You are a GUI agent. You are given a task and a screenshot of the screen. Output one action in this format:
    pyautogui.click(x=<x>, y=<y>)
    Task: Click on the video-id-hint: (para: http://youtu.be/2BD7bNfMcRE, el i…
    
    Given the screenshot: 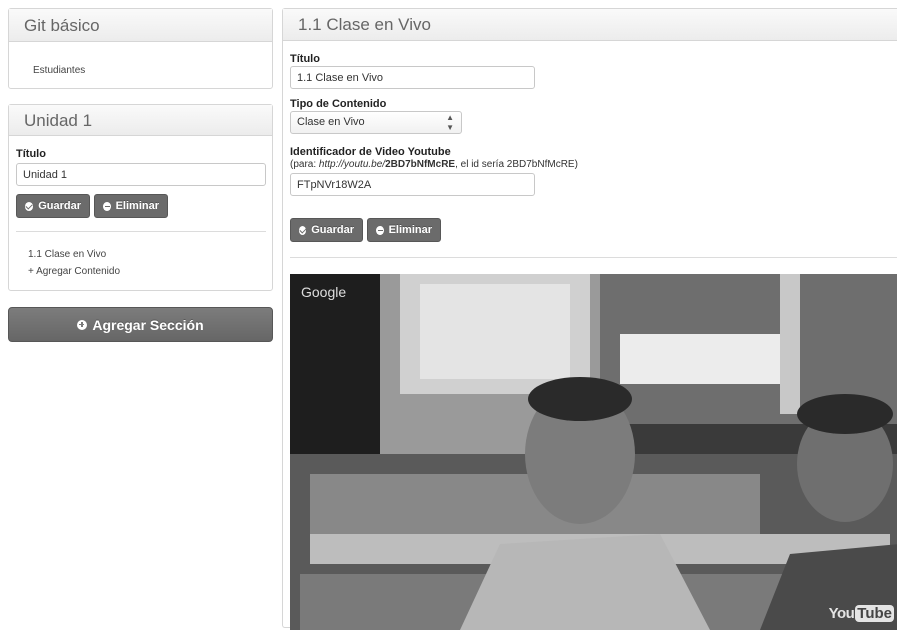 What is the action you would take?
    pyautogui.click(x=434, y=164)
    